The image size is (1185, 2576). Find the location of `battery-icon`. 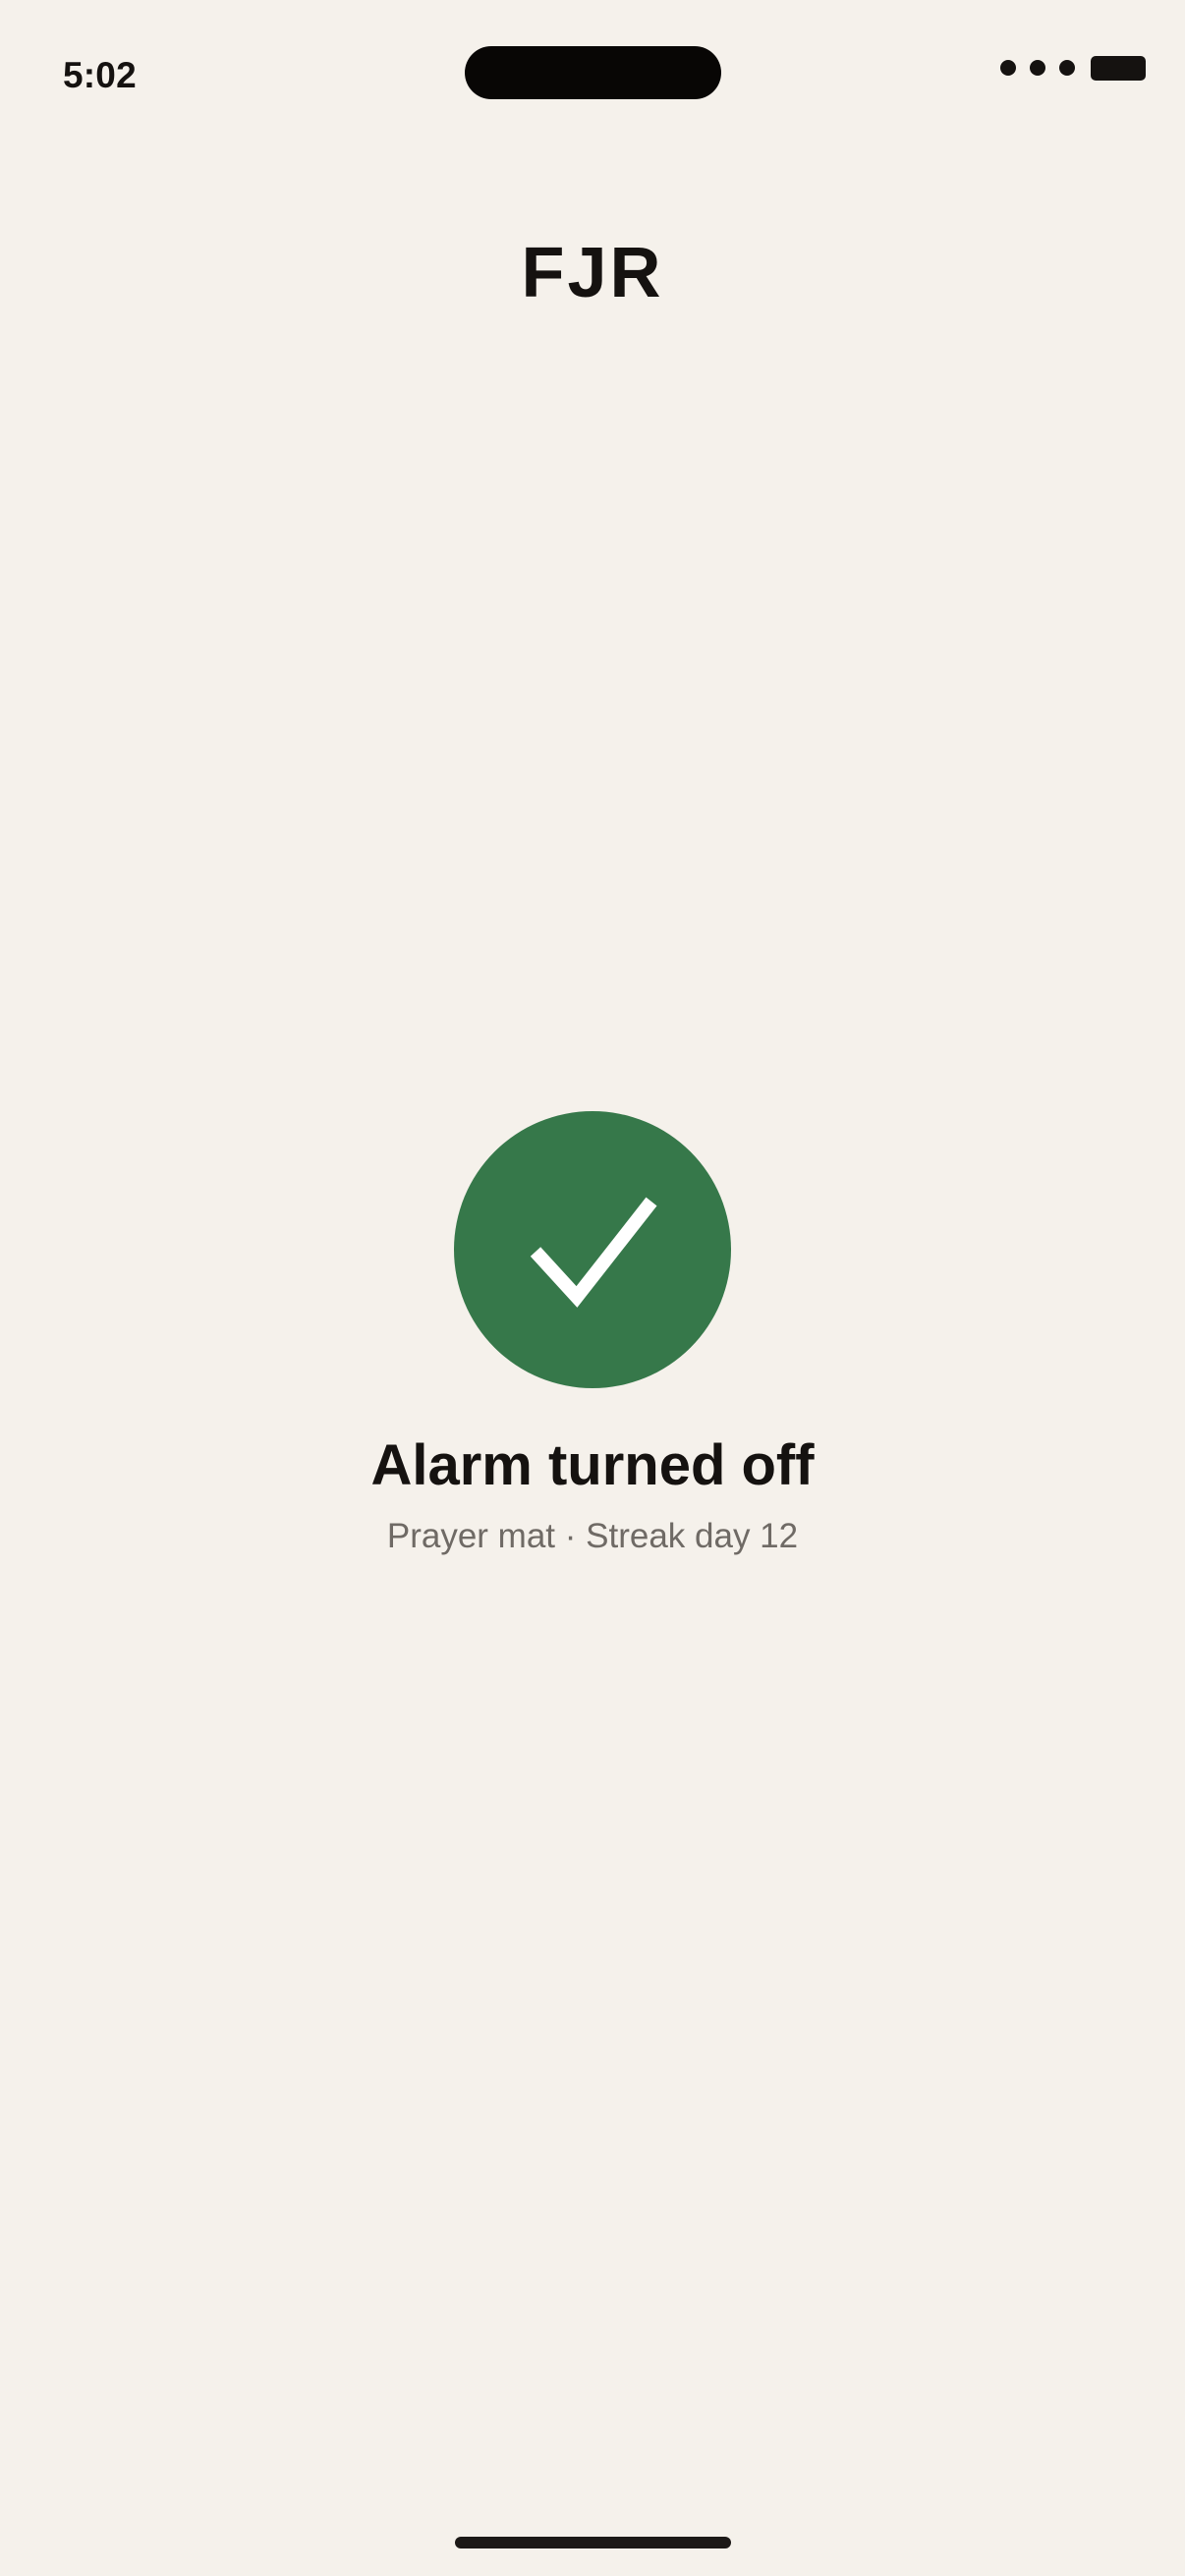

battery-icon is located at coordinates (1119, 68).